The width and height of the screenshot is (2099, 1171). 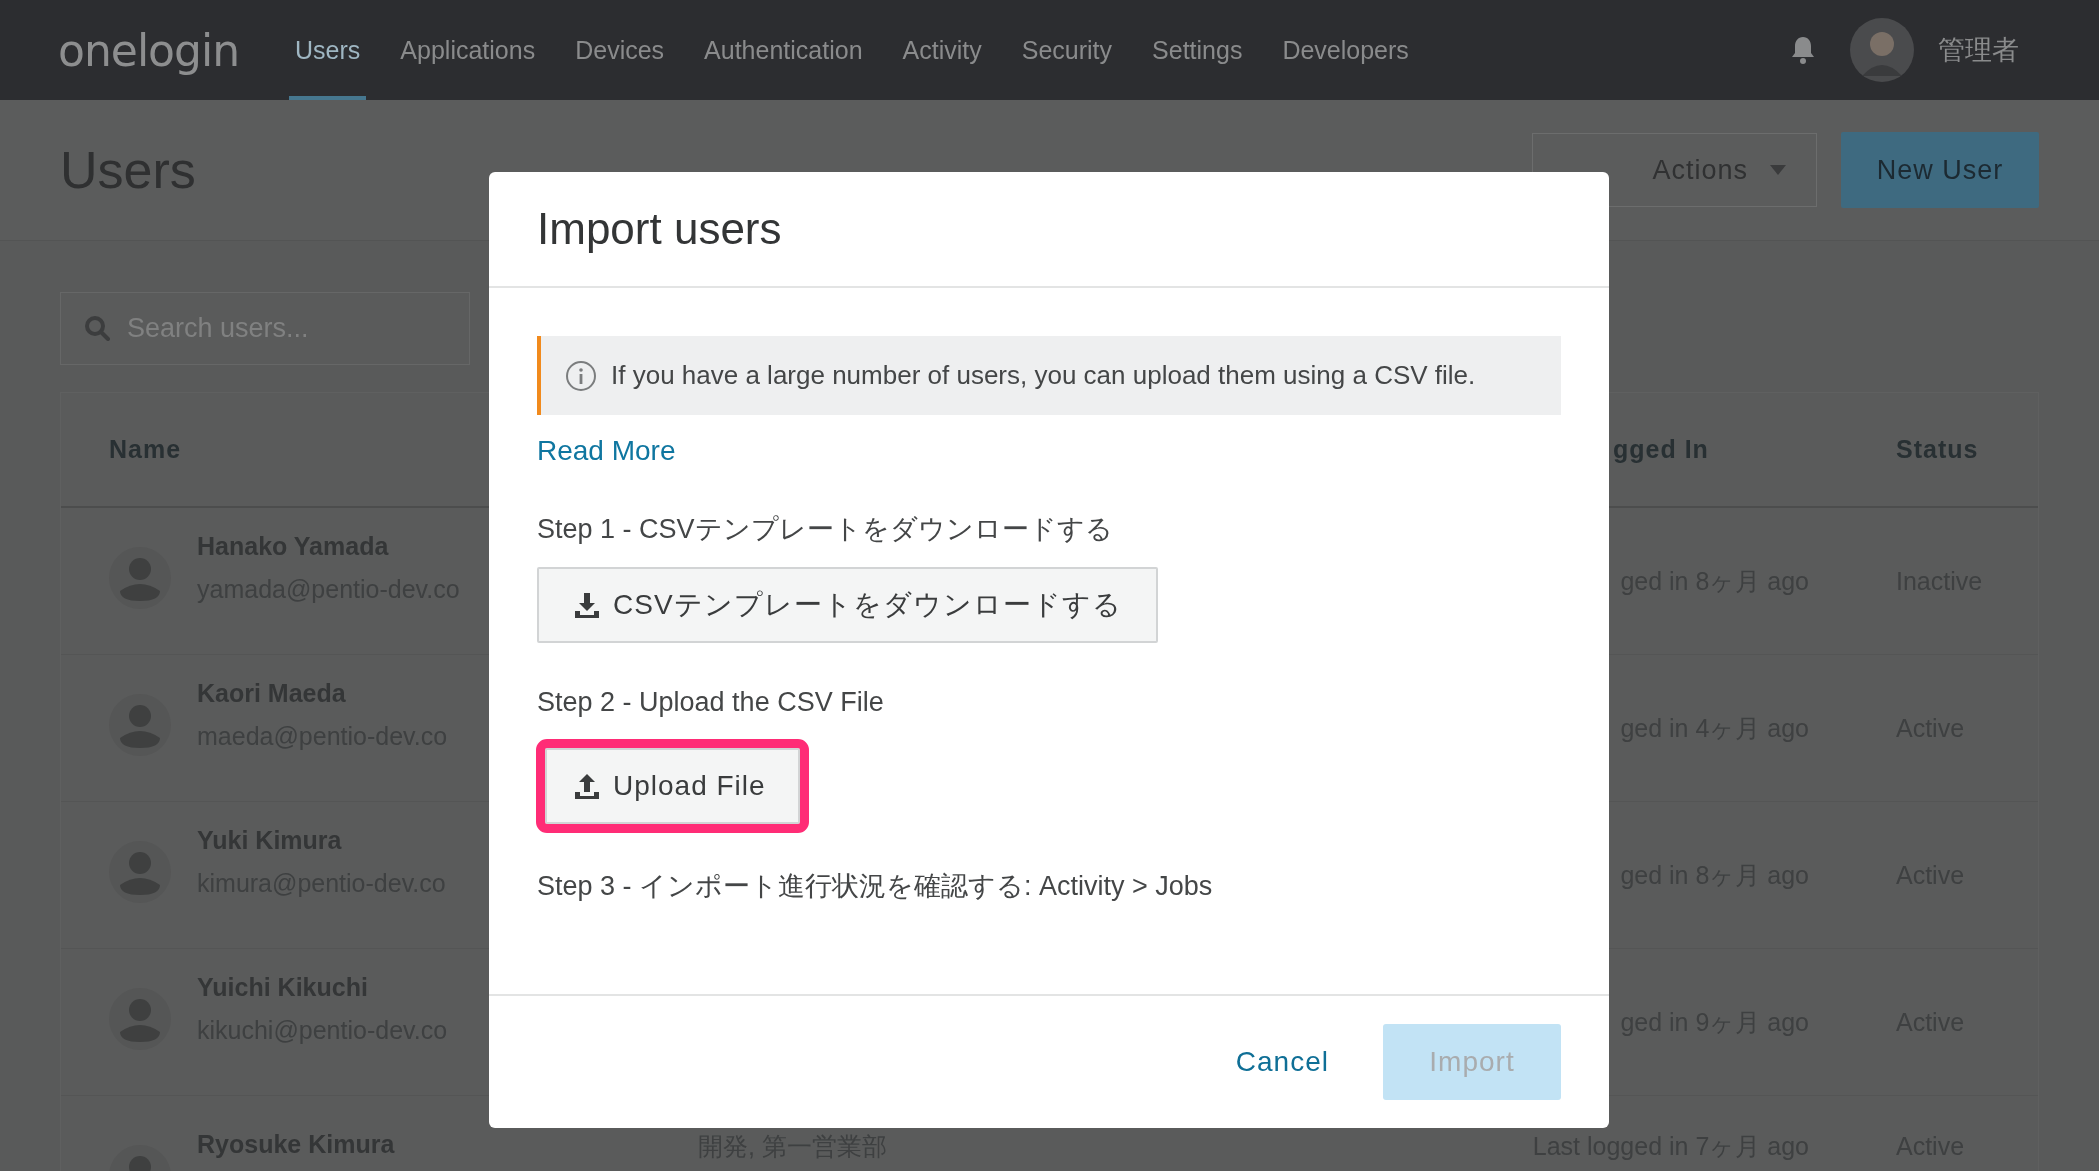 What do you see at coordinates (783, 50) in the screenshot?
I see `nav-tab: Authentication` at bounding box center [783, 50].